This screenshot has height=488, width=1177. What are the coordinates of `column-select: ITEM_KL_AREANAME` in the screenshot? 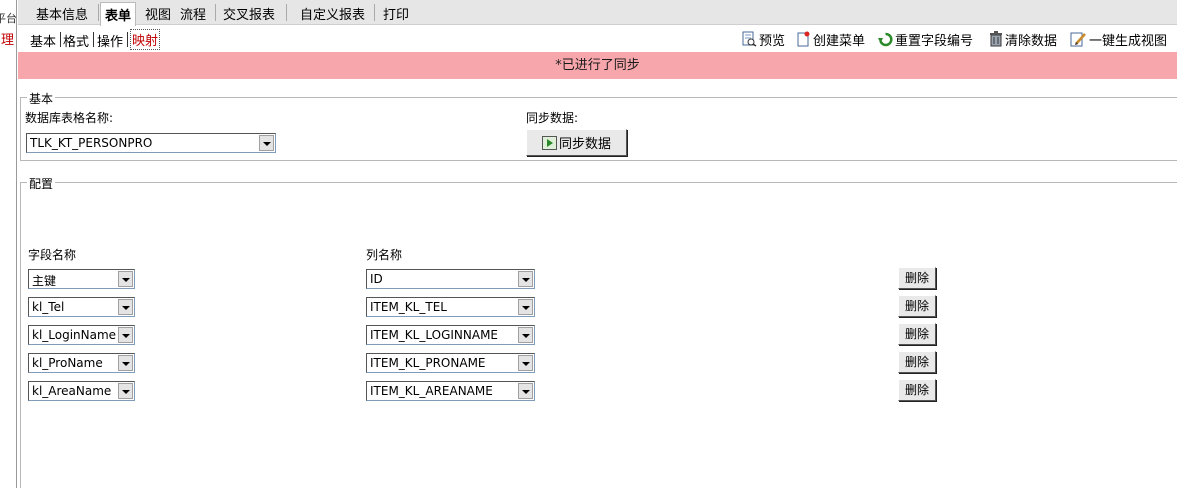 It's located at (450, 391).